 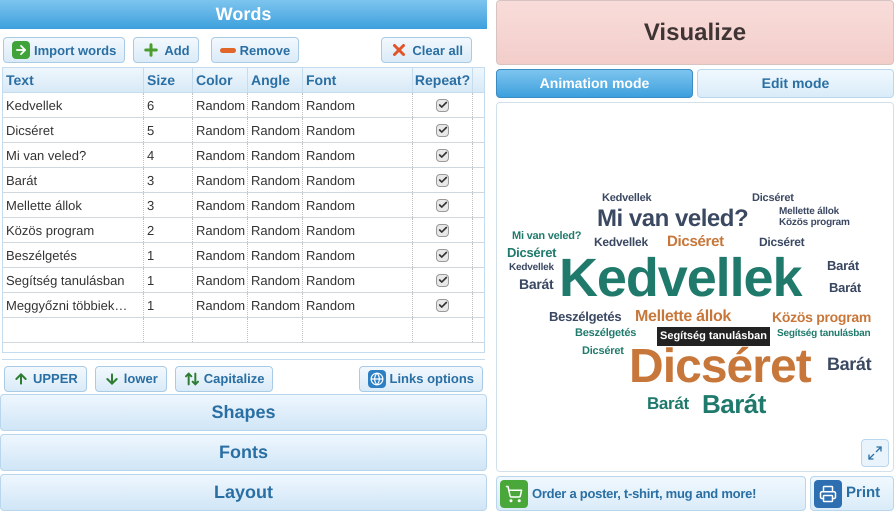 I want to click on table-cell: Kedvellek, so click(x=73, y=105).